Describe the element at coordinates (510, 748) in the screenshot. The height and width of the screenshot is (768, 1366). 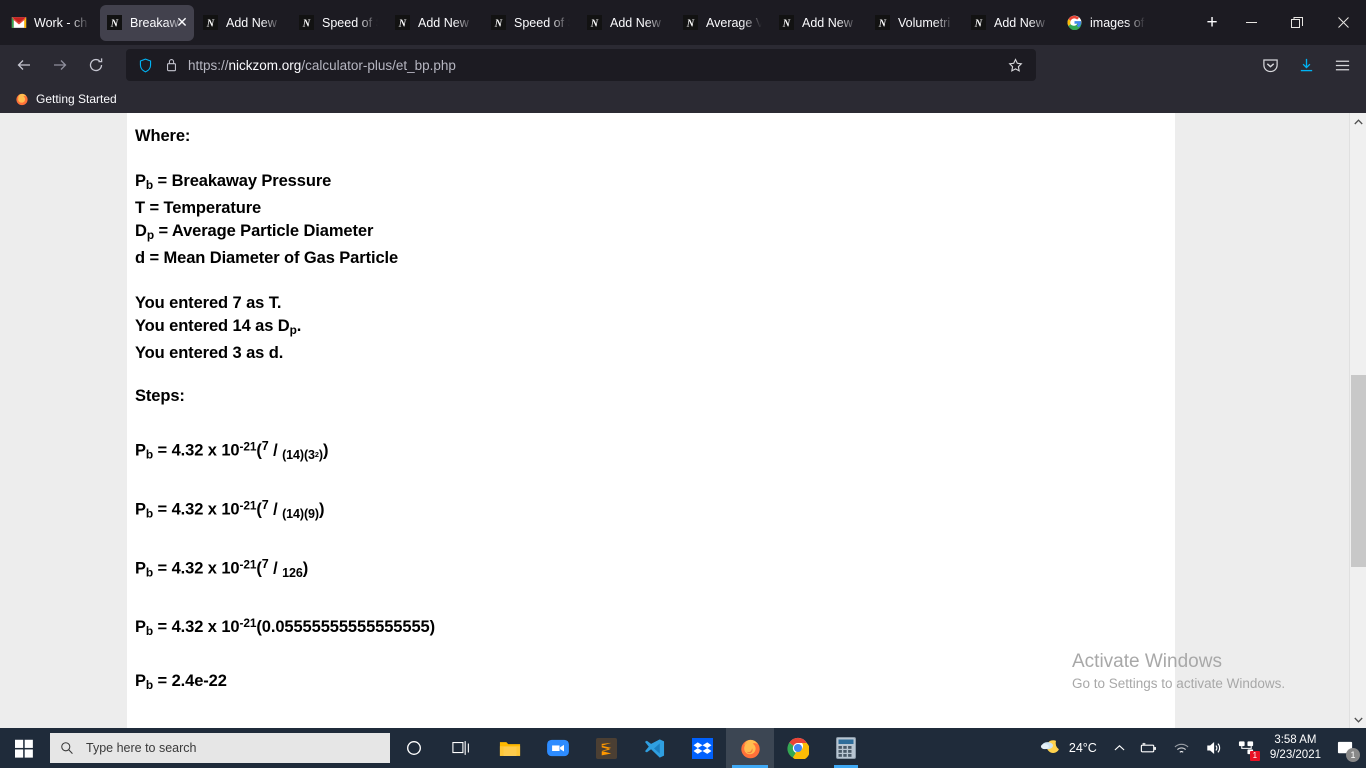
I see `file-explorer-icon` at that location.